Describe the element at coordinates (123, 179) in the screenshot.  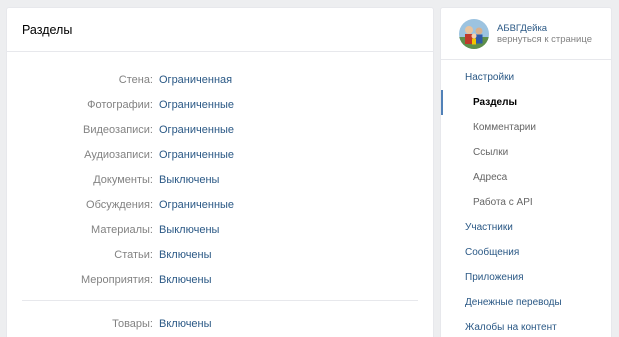
I see `setting-label: Документы:` at that location.